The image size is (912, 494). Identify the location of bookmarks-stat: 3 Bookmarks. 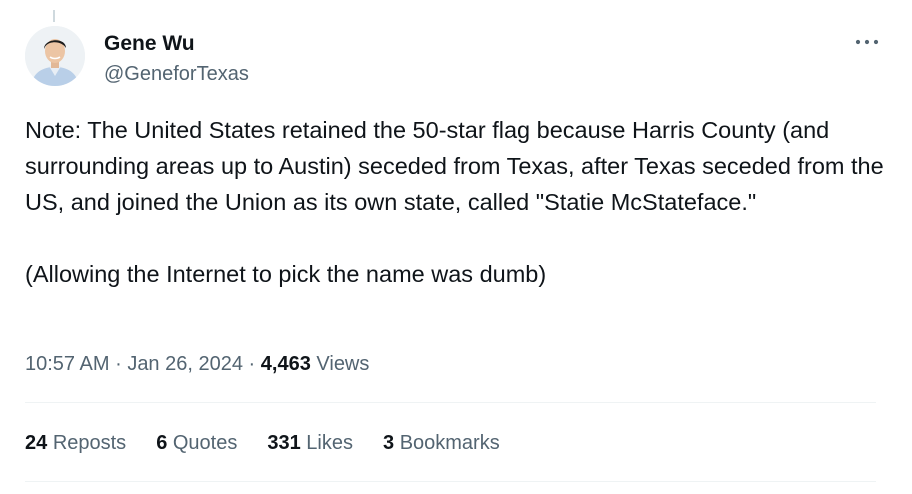
(441, 443).